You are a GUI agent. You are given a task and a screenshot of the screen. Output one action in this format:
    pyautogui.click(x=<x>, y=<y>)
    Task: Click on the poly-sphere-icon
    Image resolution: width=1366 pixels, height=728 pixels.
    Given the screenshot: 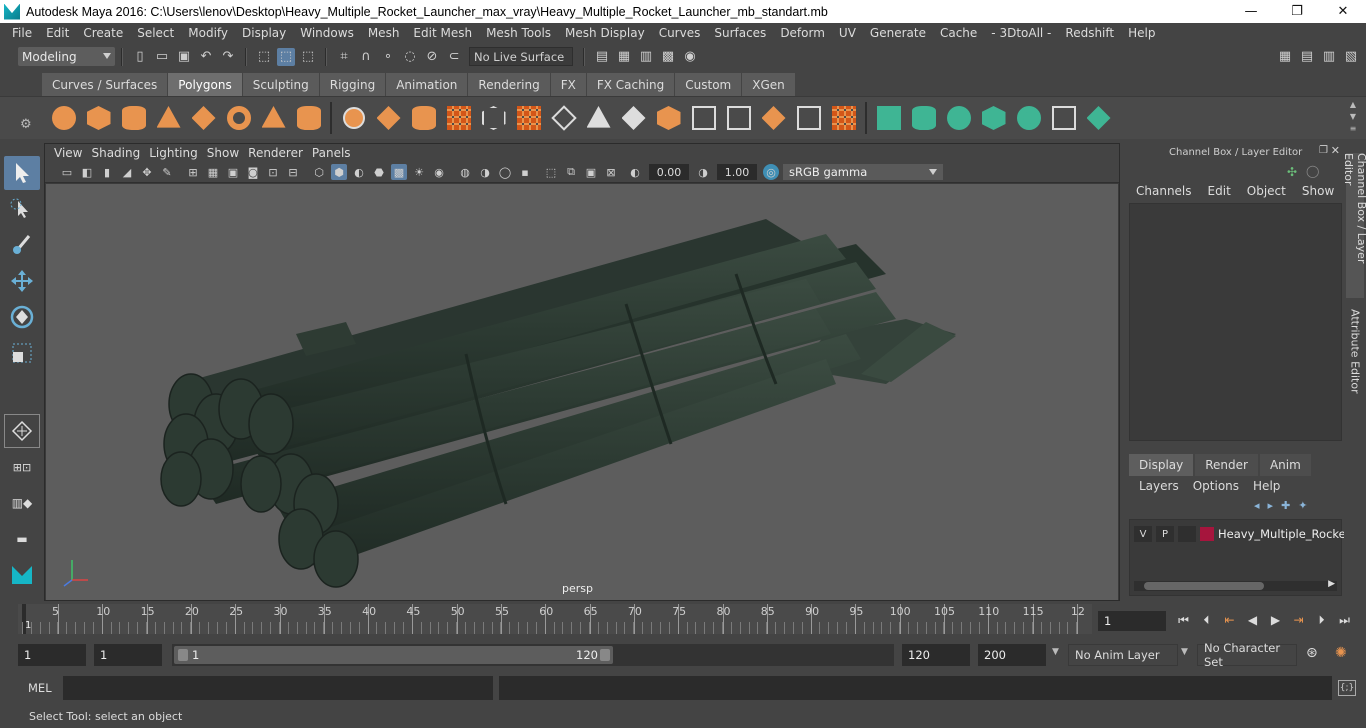 What is the action you would take?
    pyautogui.click(x=63, y=118)
    